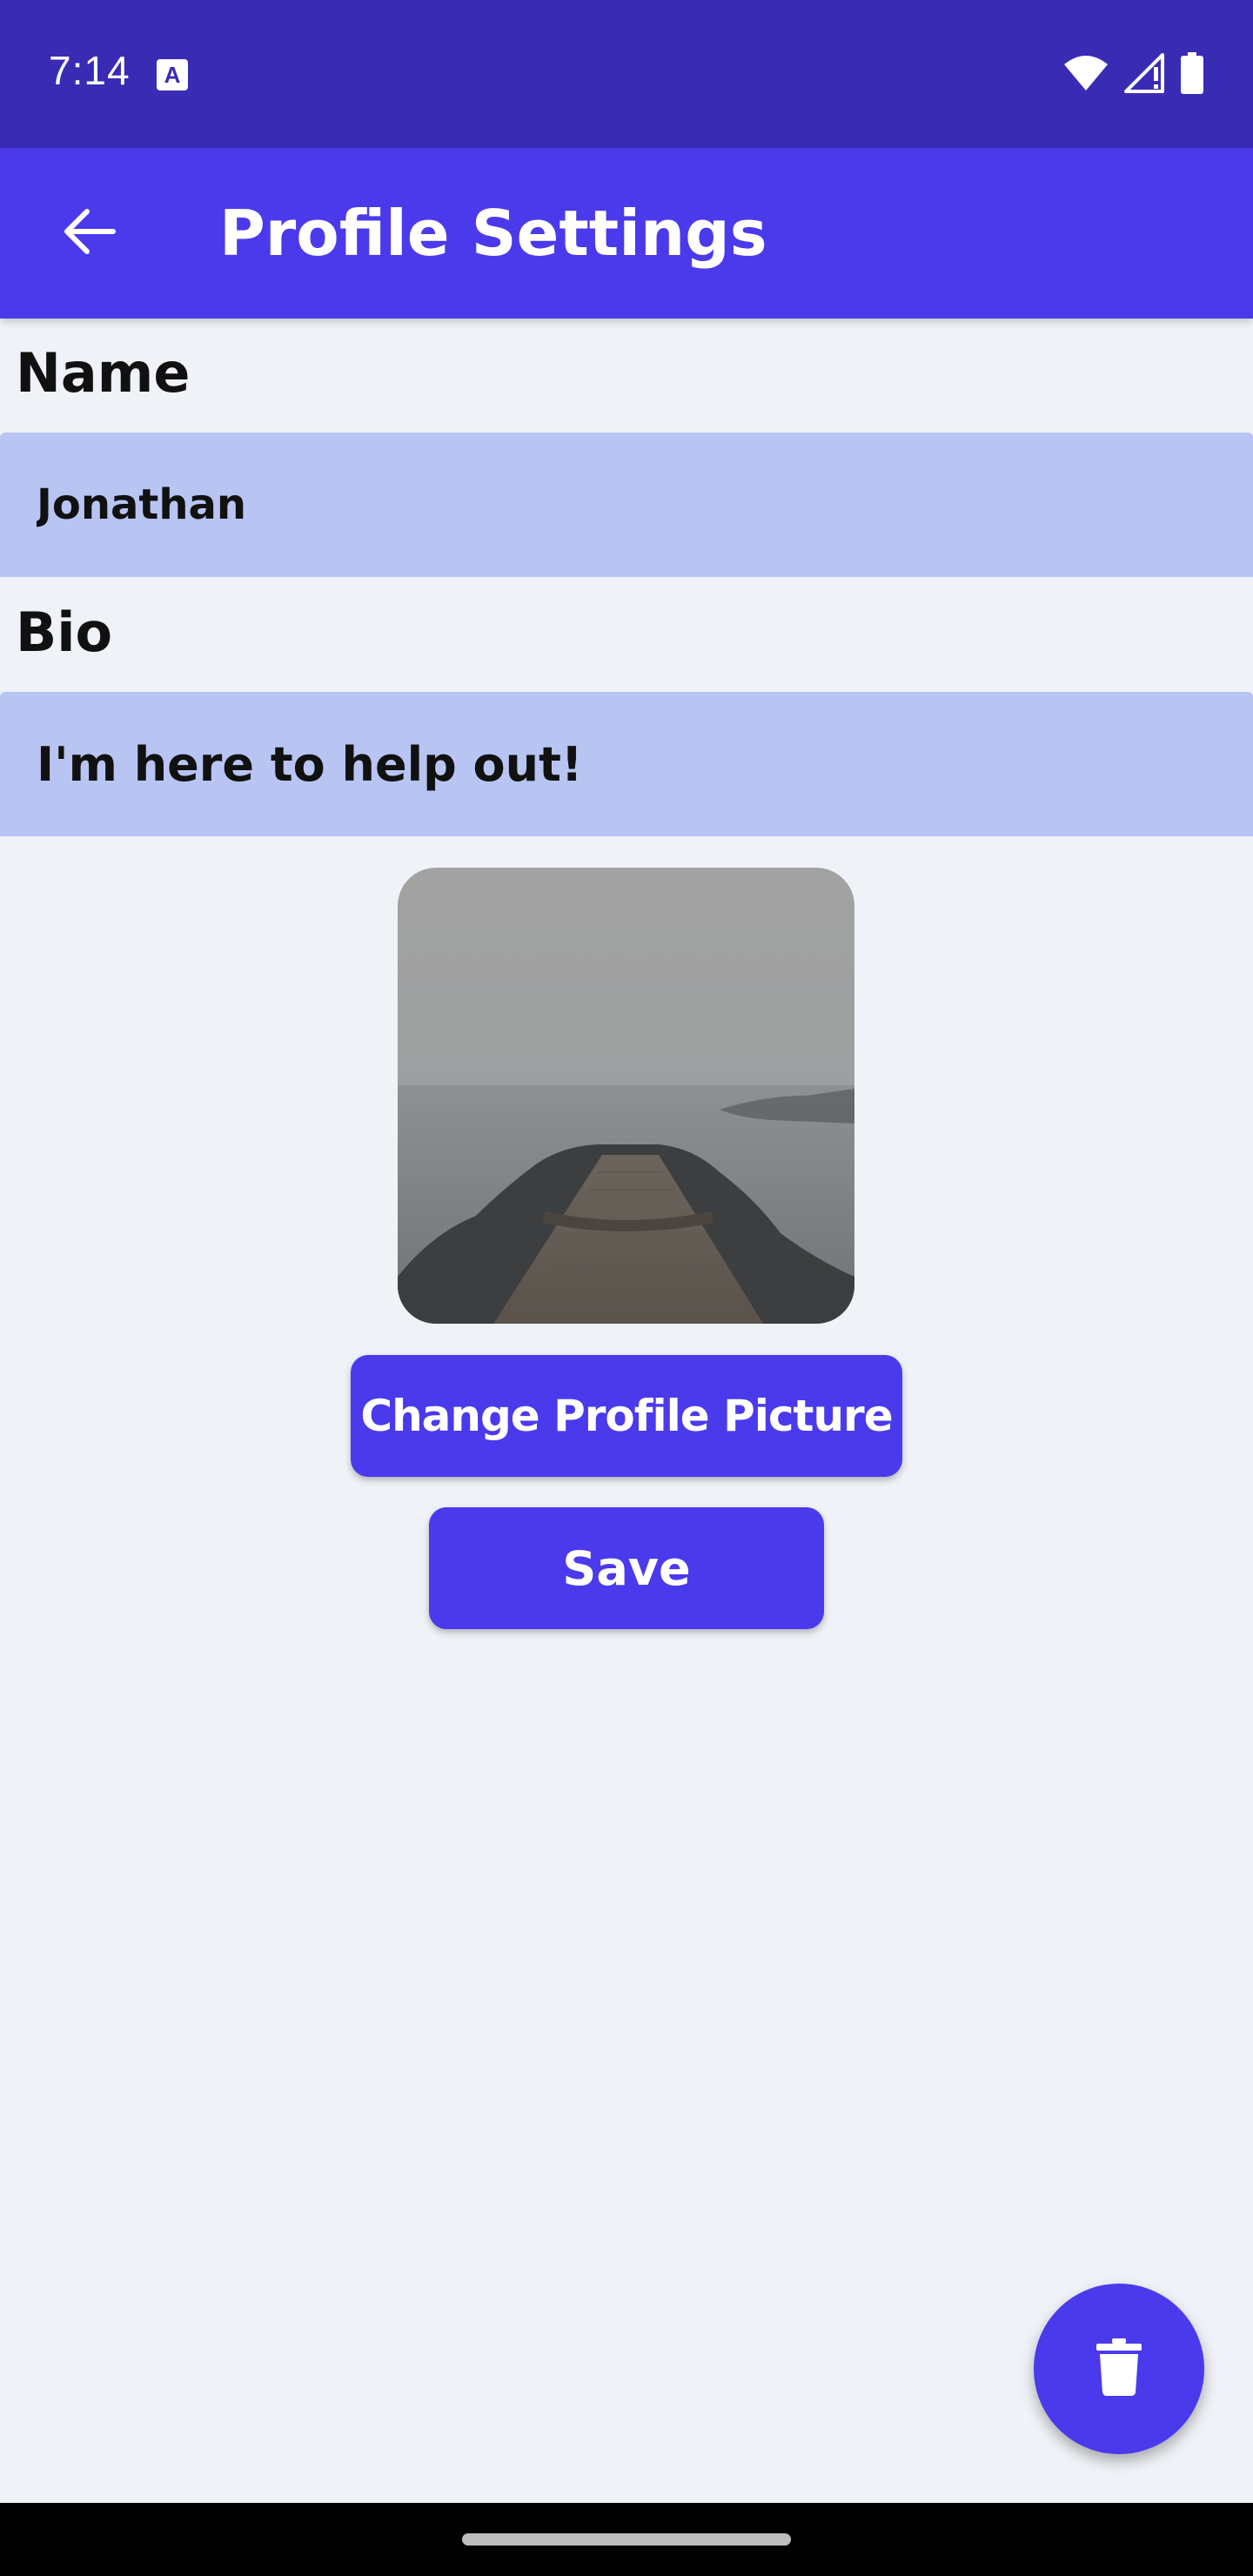  What do you see at coordinates (90, 71) in the screenshot?
I see `status-time: 7:14` at bounding box center [90, 71].